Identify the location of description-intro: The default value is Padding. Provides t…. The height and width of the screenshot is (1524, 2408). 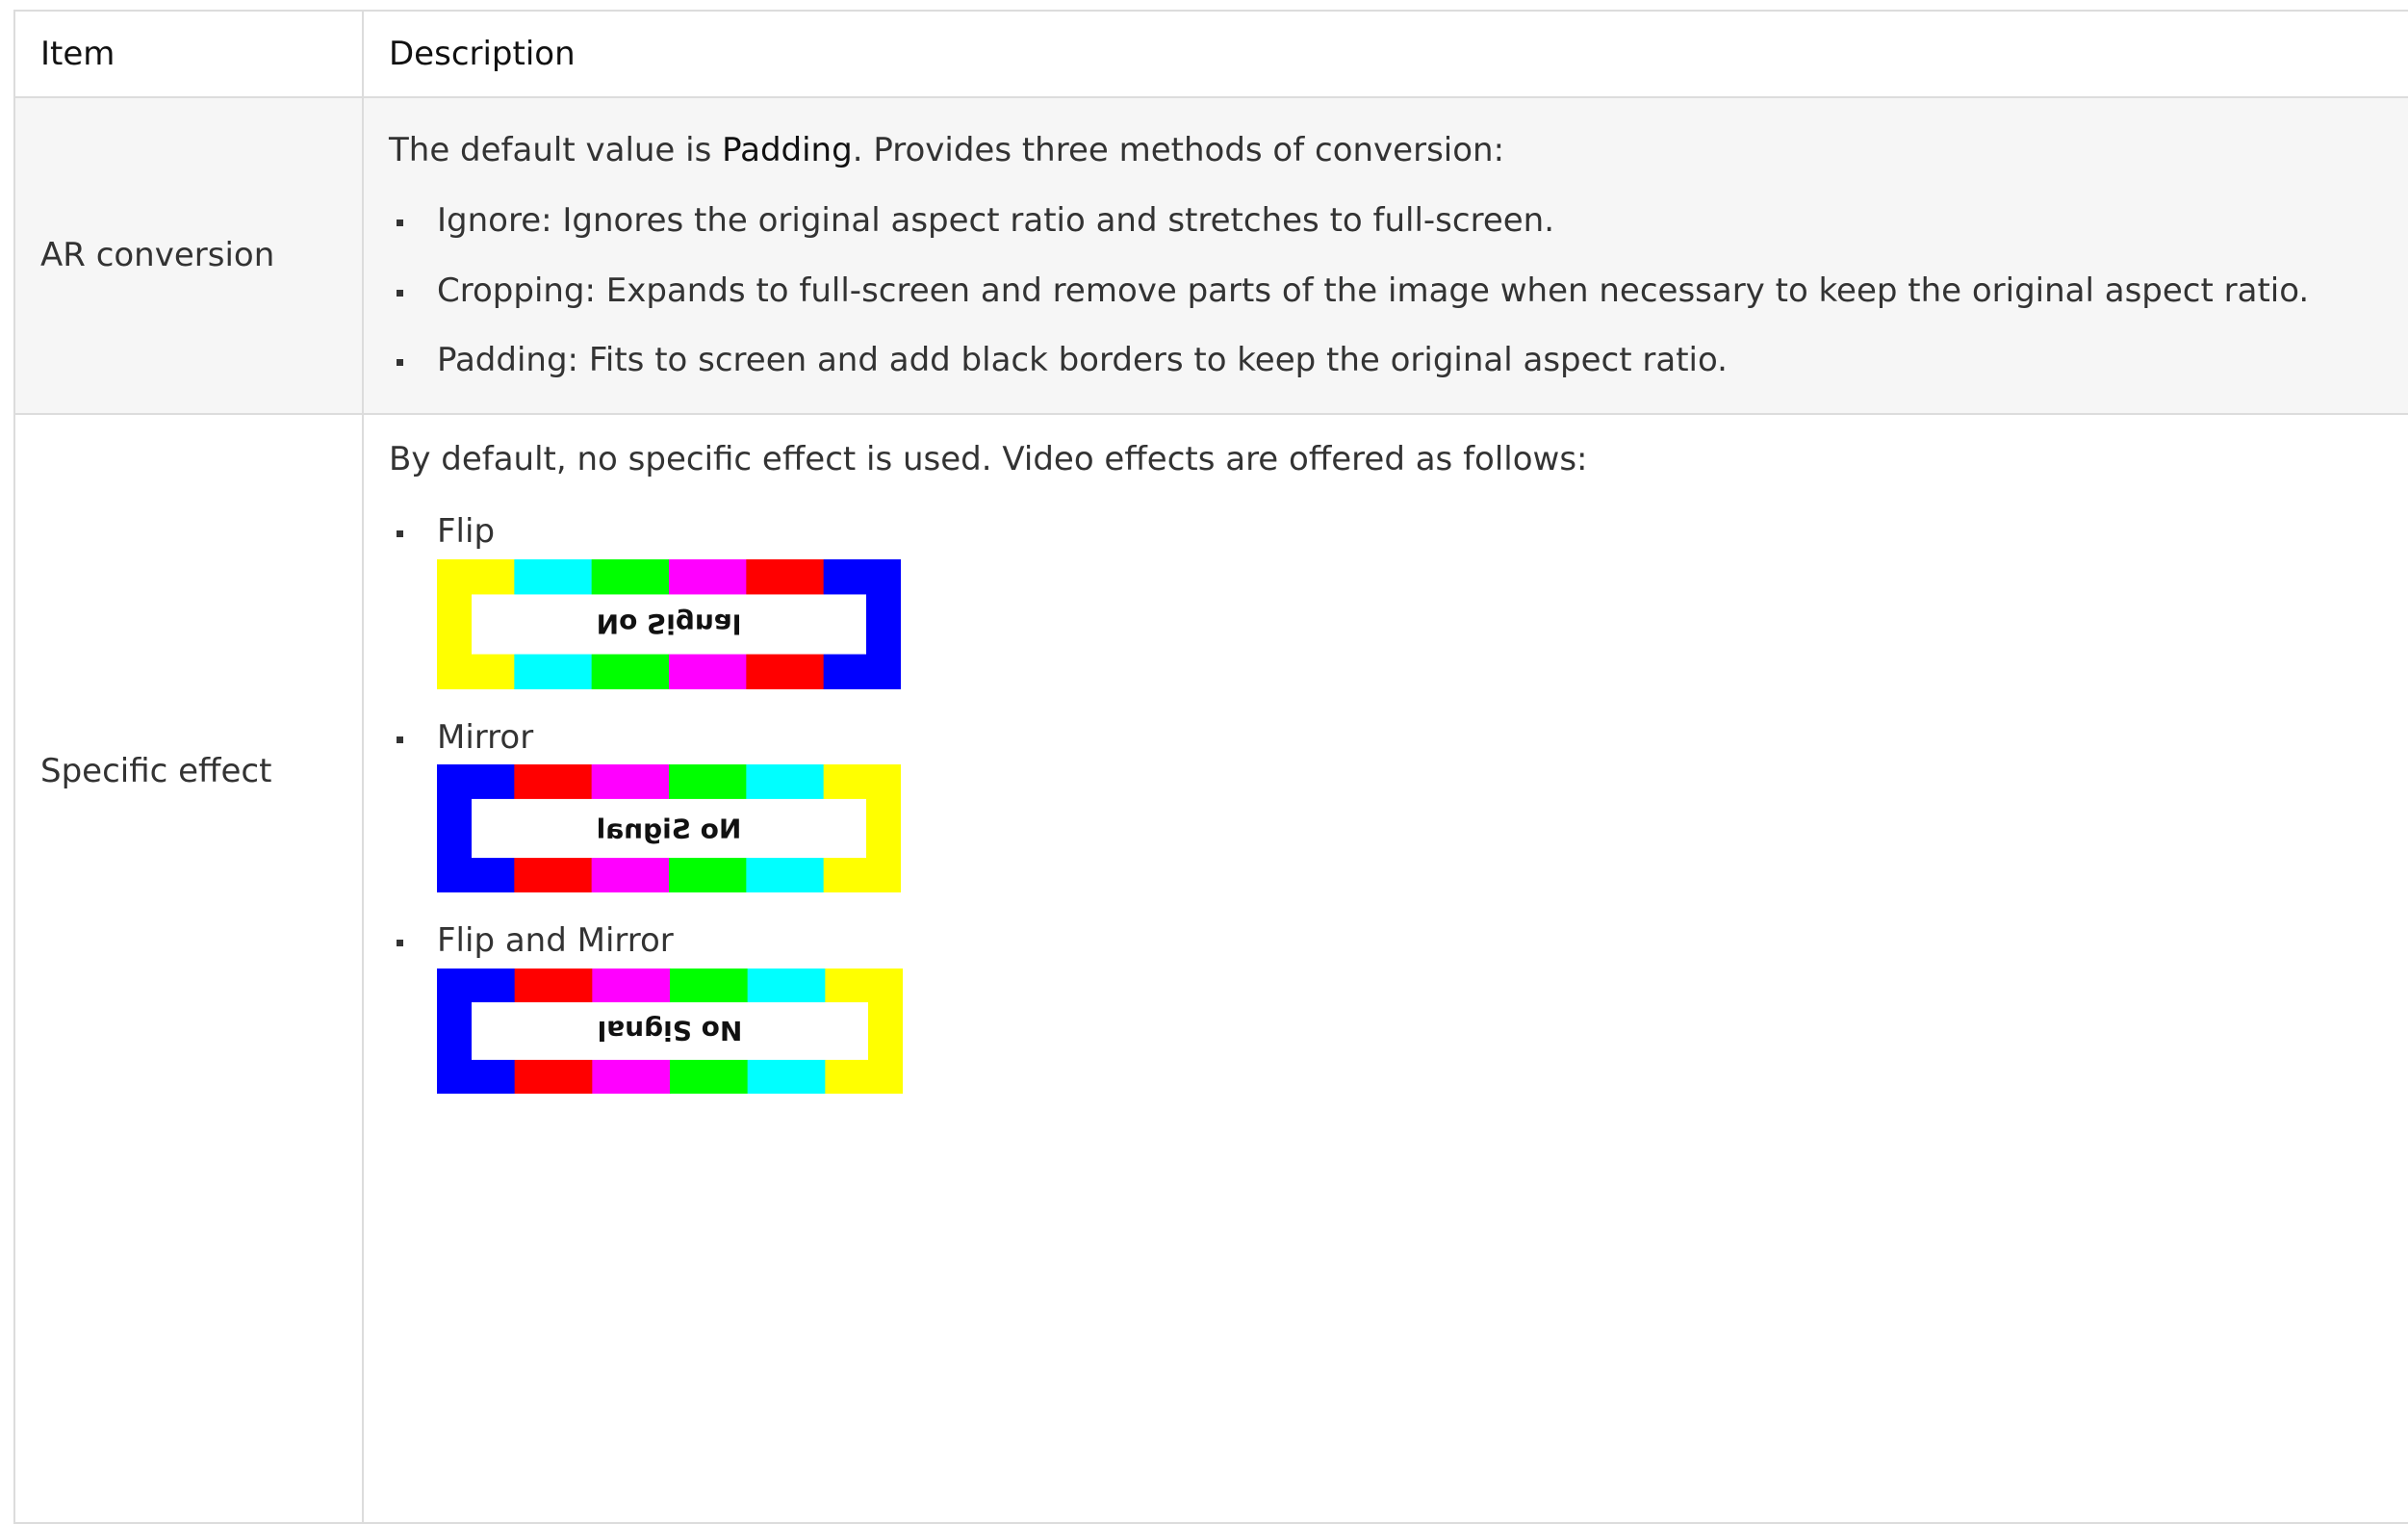
(1398, 150).